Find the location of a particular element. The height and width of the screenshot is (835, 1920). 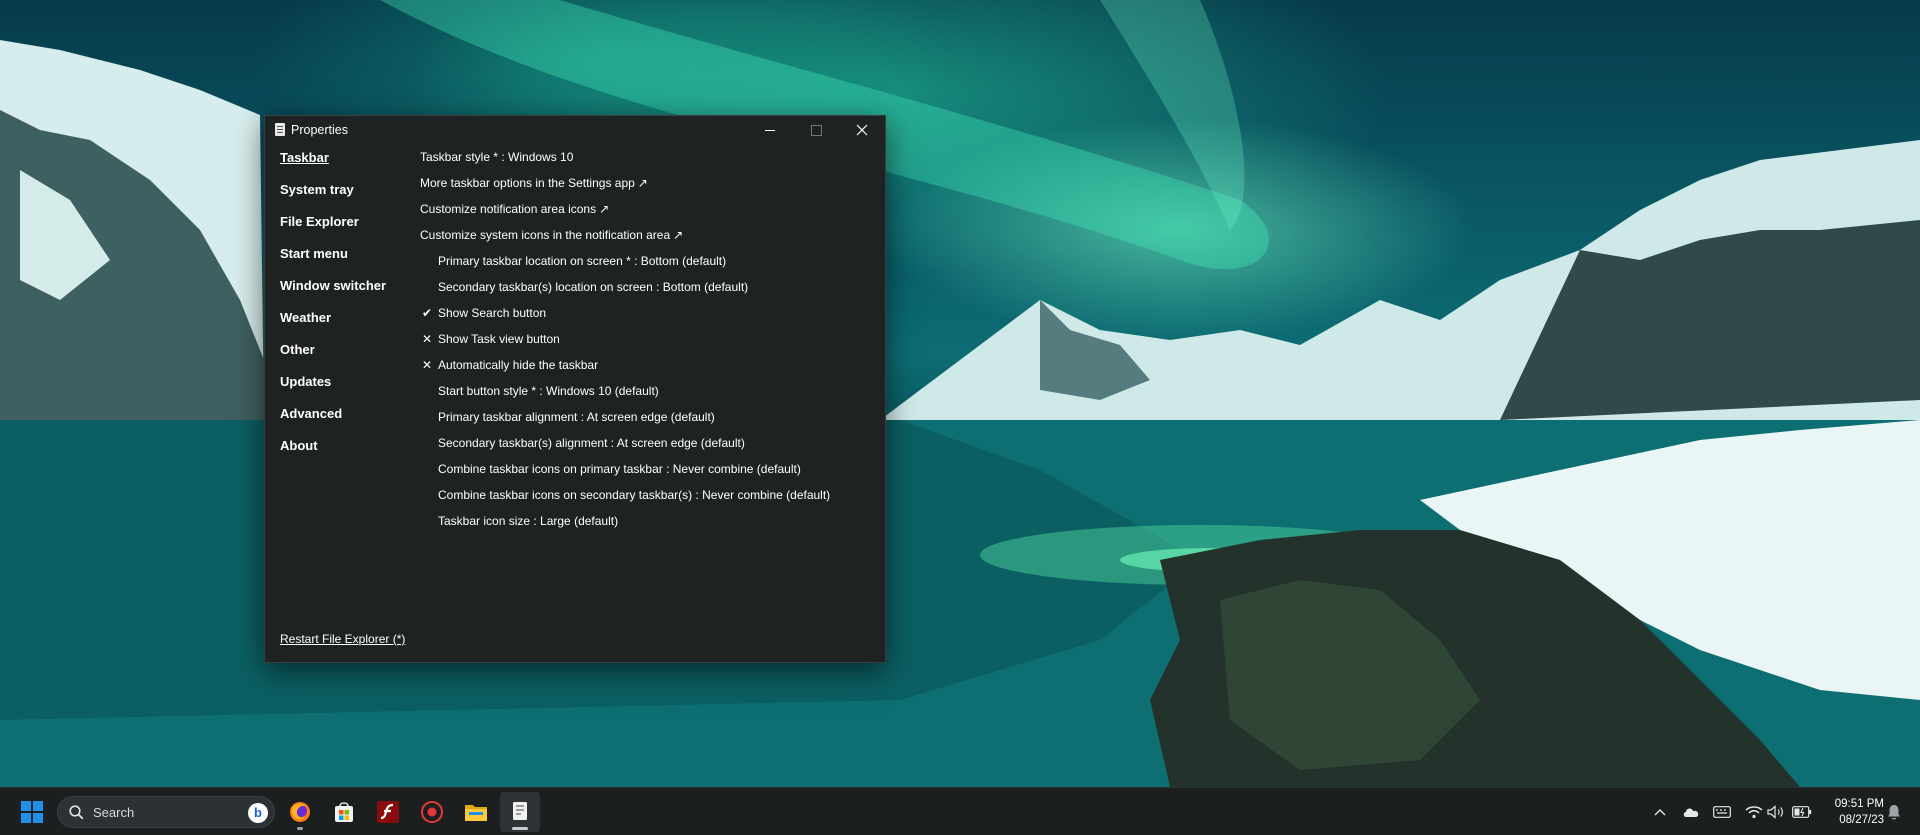

taskbar-app-file-explorer is located at coordinates (476, 812).